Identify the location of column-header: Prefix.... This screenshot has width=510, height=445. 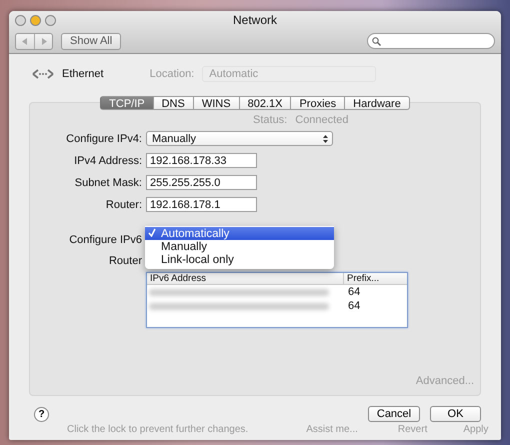
(375, 278).